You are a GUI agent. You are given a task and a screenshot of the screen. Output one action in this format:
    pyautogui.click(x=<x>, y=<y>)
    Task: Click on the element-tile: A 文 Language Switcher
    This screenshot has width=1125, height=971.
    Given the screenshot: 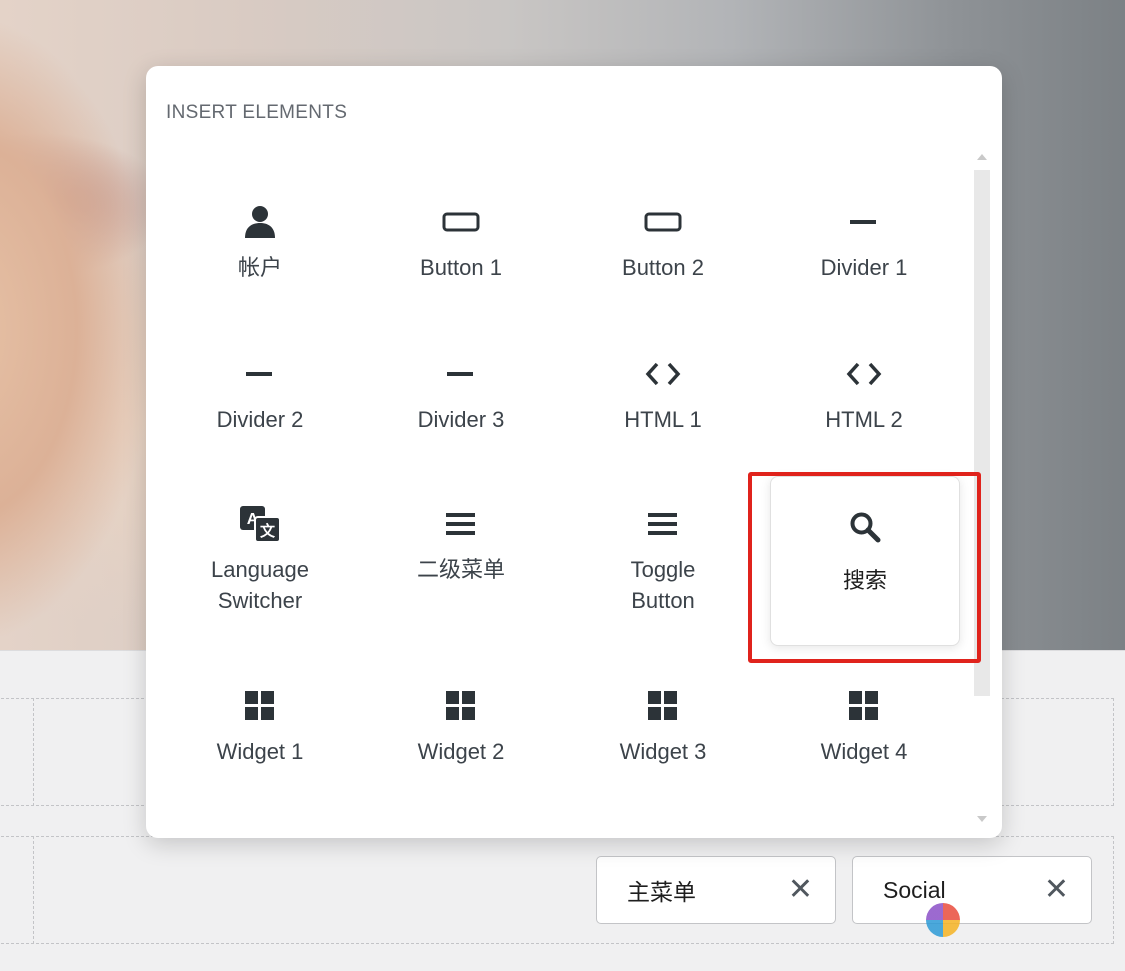 What is the action you would take?
    pyautogui.click(x=260, y=585)
    